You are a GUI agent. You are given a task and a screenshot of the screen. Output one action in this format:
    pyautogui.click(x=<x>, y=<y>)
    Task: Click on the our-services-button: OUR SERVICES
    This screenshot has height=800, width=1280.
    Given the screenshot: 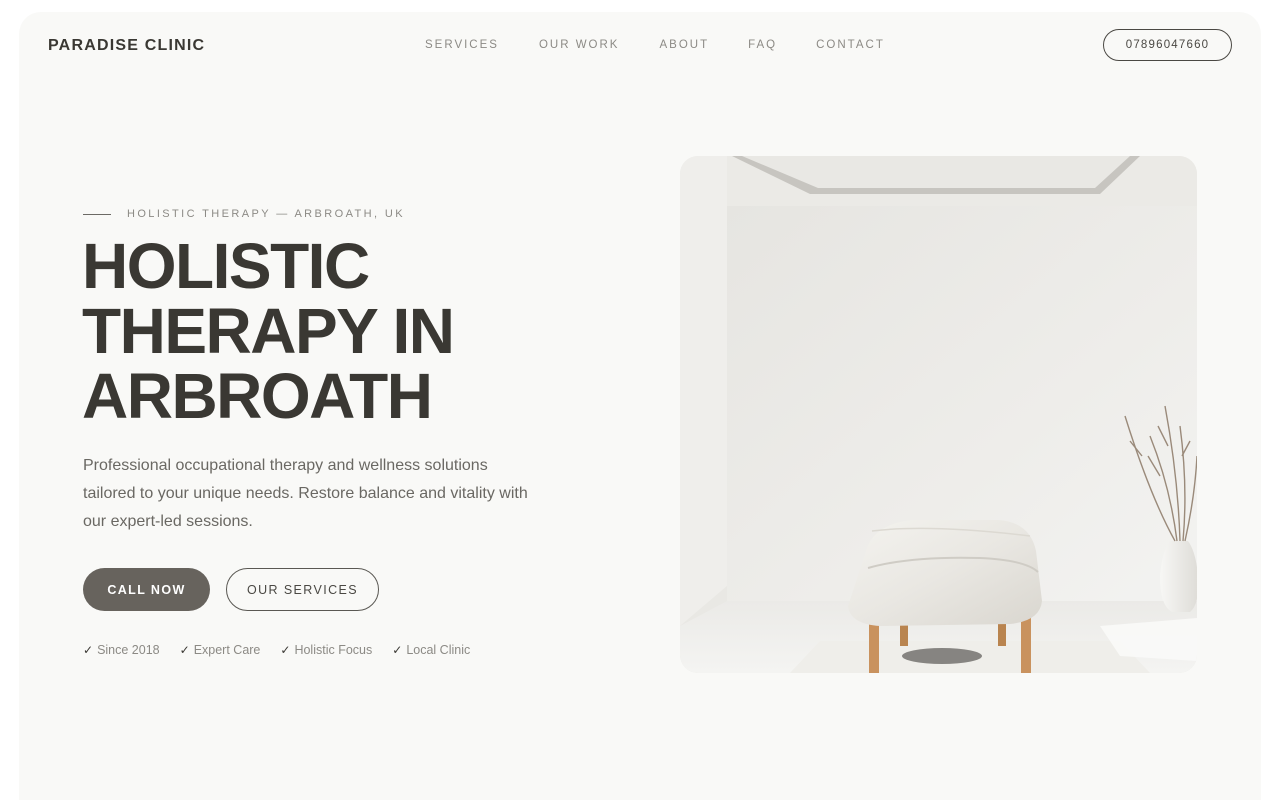 What is the action you would take?
    pyautogui.click(x=302, y=589)
    